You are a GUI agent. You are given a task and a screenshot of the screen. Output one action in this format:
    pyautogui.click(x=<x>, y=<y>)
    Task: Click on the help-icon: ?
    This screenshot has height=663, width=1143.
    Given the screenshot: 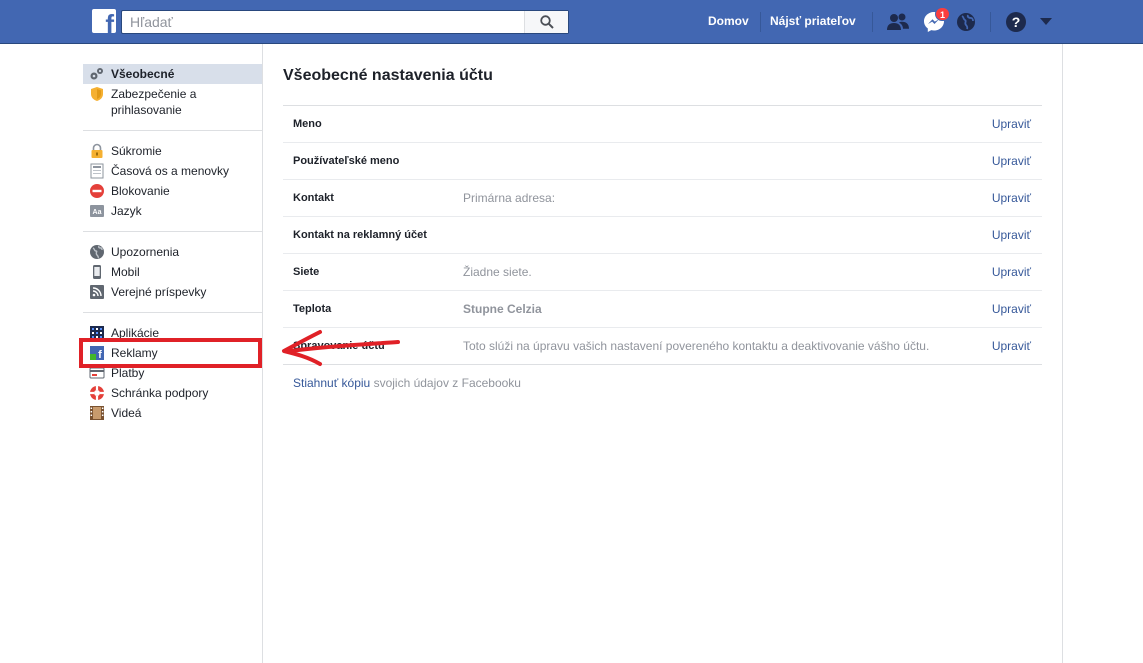 What is the action you would take?
    pyautogui.click(x=1016, y=22)
    